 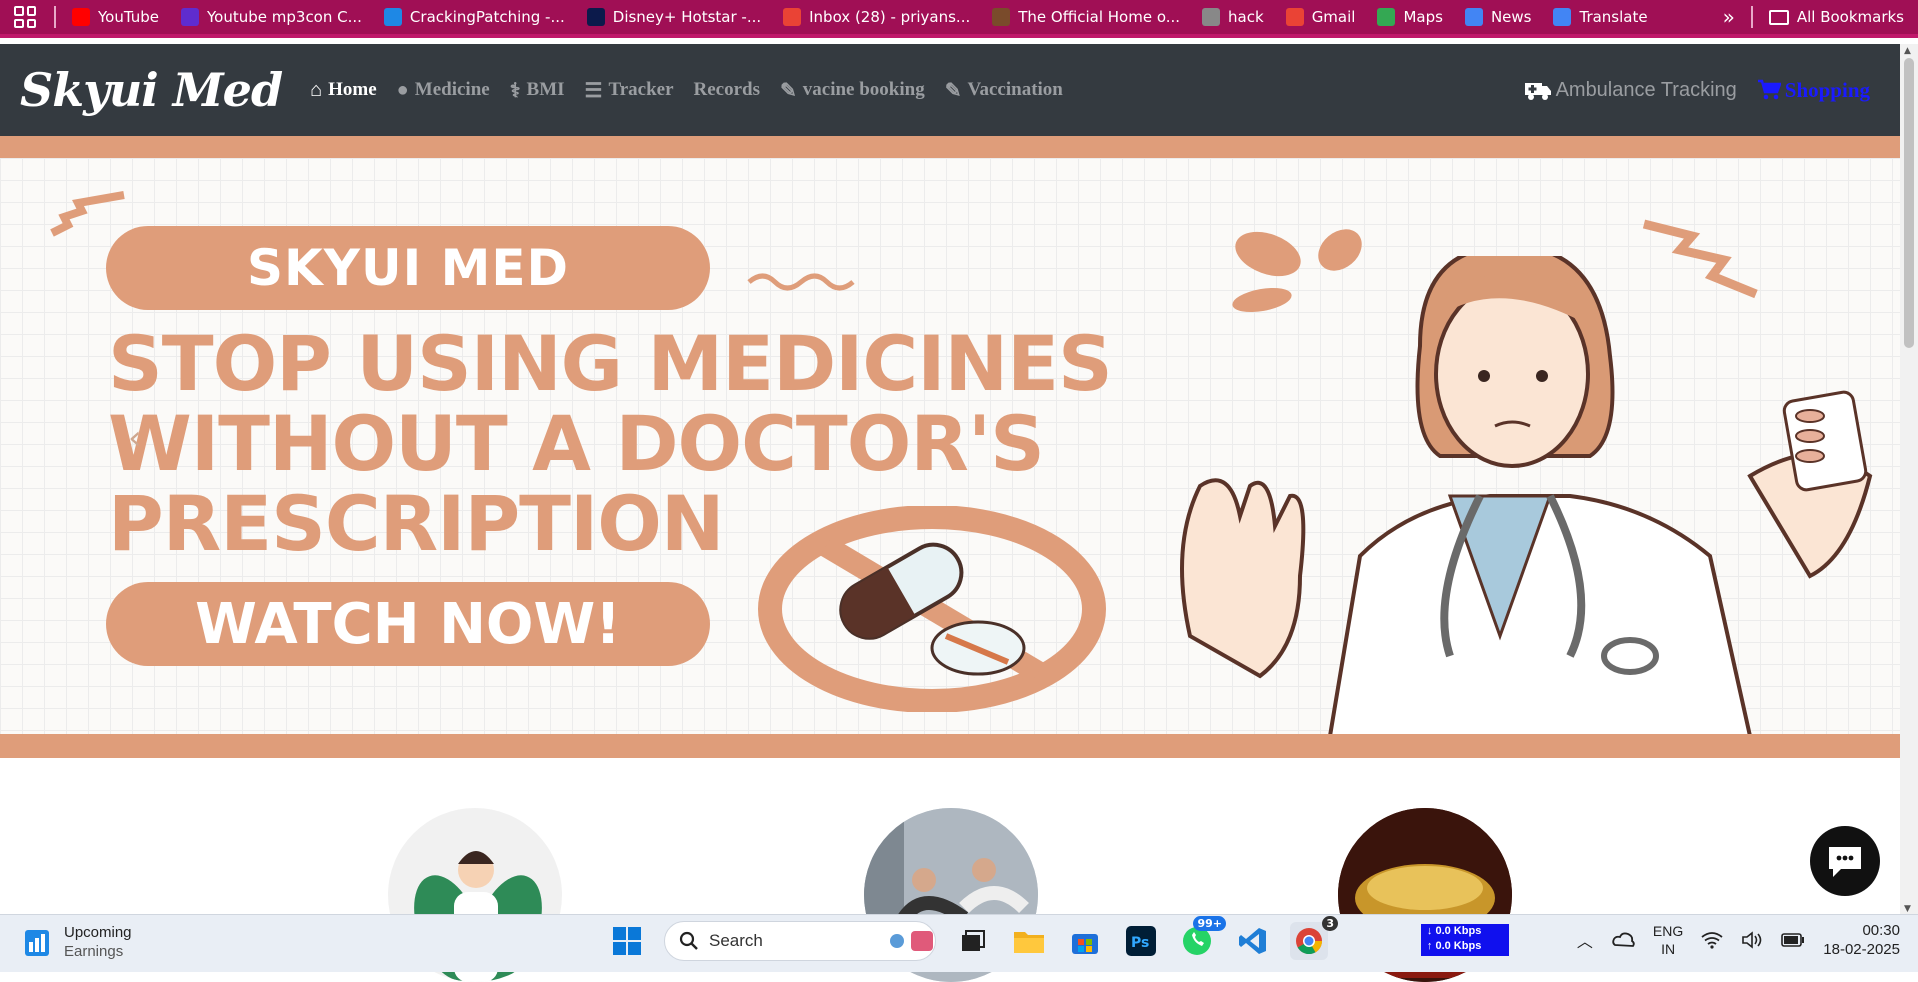 What do you see at coordinates (1850, 17) in the screenshot?
I see `all-bookmarks-label: All Bookmarks` at bounding box center [1850, 17].